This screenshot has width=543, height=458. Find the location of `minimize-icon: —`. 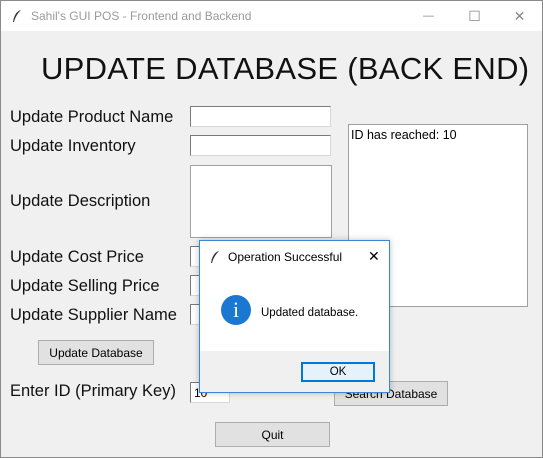

minimize-icon: — is located at coordinates (428, 16).